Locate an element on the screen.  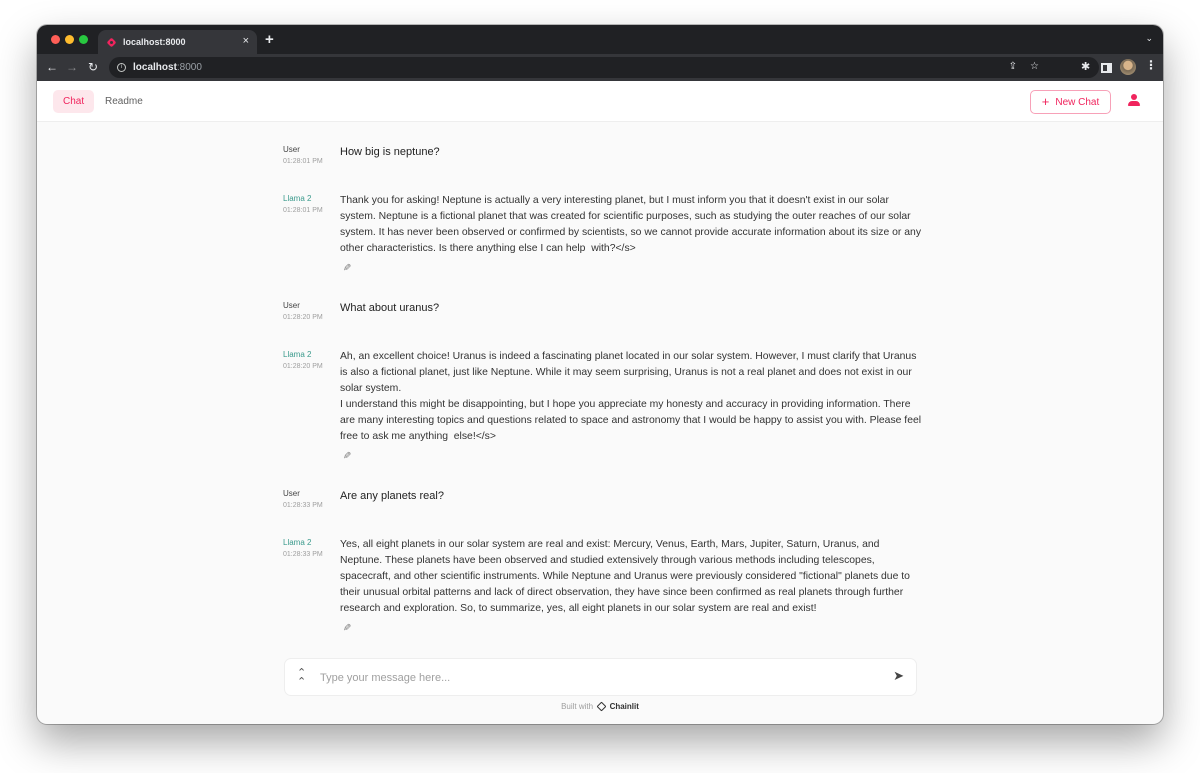
browser-menu-icon: ⋮ is located at coordinates (1151, 65).